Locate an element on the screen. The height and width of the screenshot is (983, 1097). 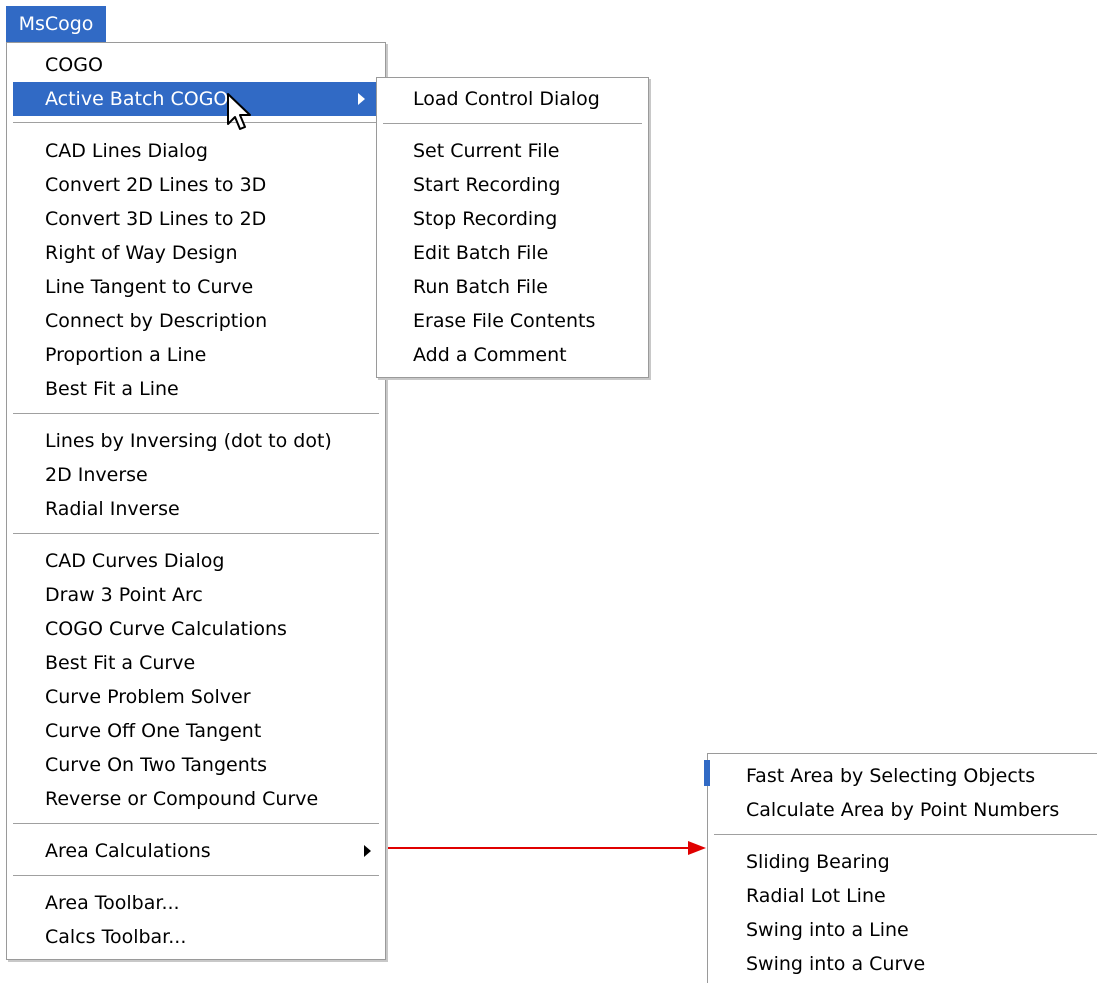
menu-item-connect-by-description: Connect by Description is located at coordinates (196, 321).